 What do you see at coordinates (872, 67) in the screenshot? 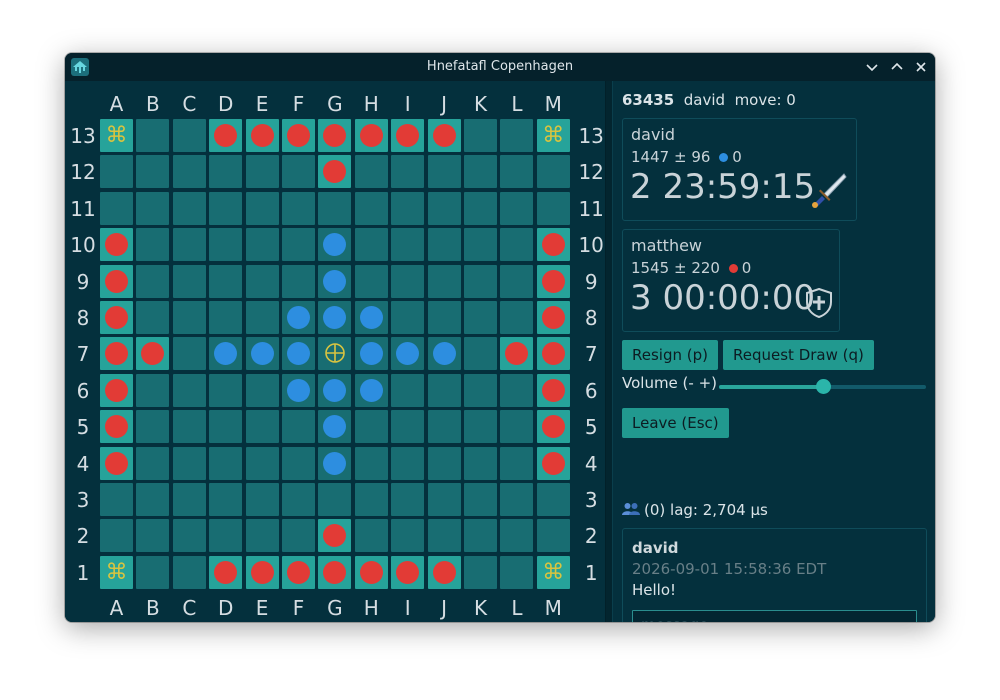
I see `minimize-button` at bounding box center [872, 67].